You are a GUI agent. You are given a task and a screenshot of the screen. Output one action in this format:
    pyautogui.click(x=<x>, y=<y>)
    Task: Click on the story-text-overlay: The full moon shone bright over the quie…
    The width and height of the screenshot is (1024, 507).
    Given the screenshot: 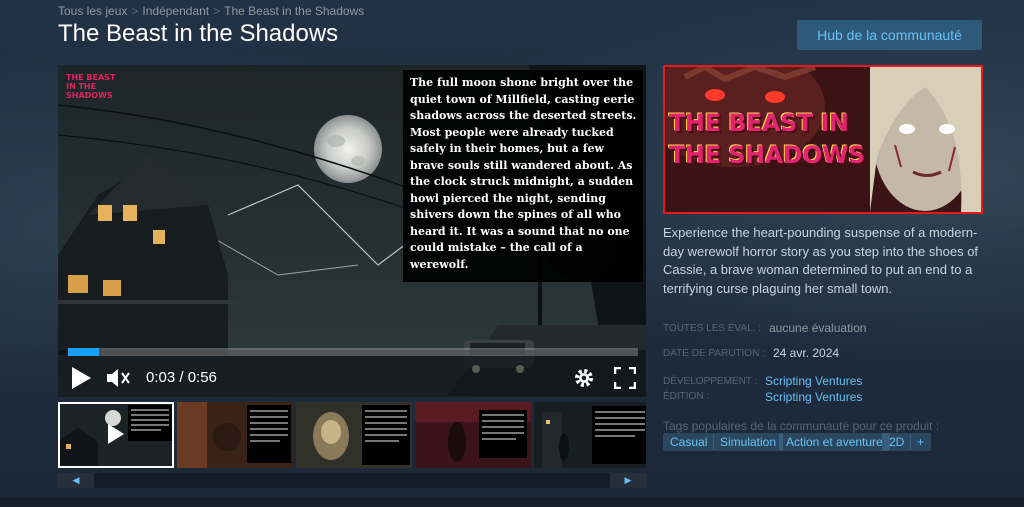 What is the action you would take?
    pyautogui.click(x=523, y=176)
    